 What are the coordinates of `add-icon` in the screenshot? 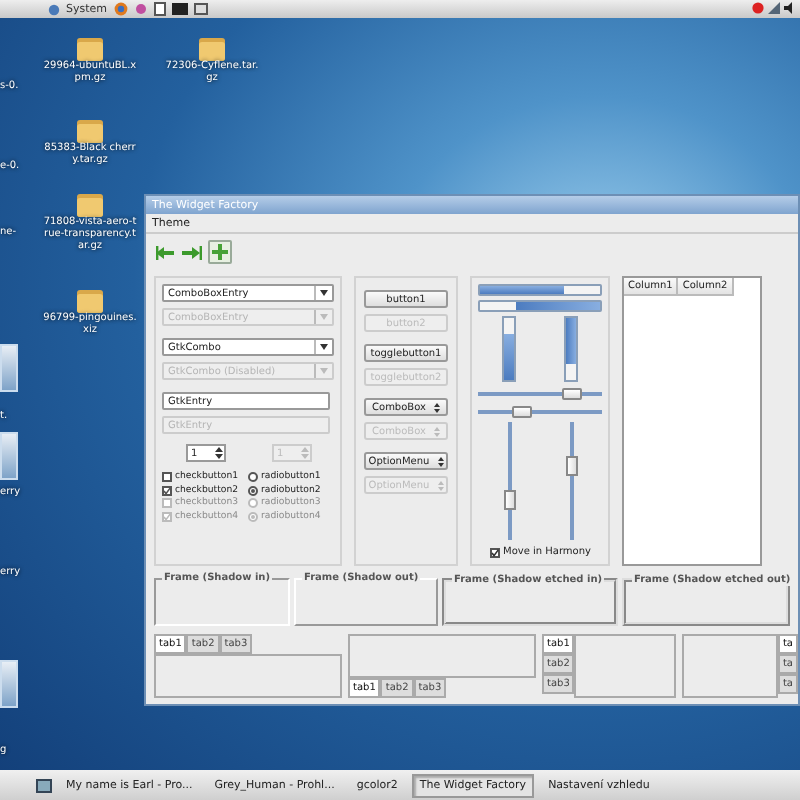 It's located at (220, 252).